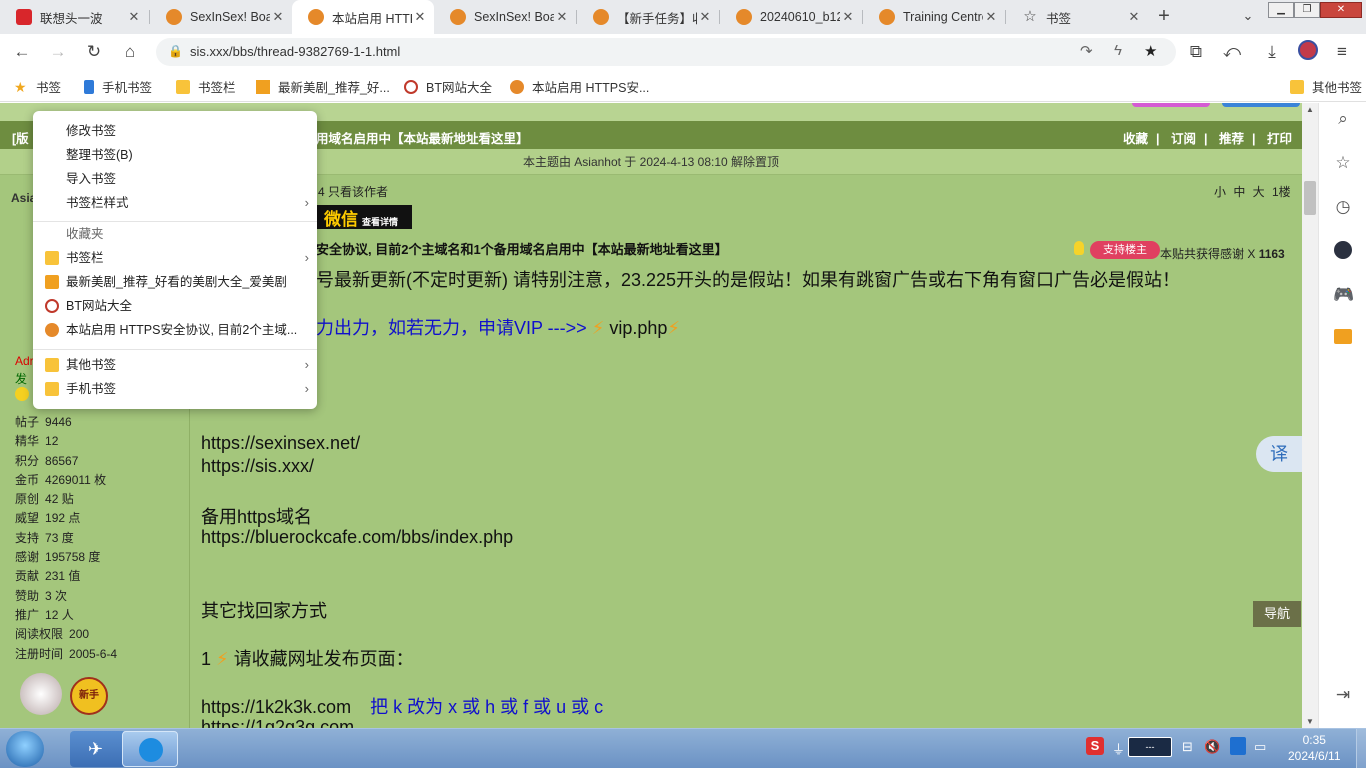 The width and height of the screenshot is (1366, 768). What do you see at coordinates (175, 179) in the screenshot?
I see `menu-import-bookmarks: 导入书签` at bounding box center [175, 179].